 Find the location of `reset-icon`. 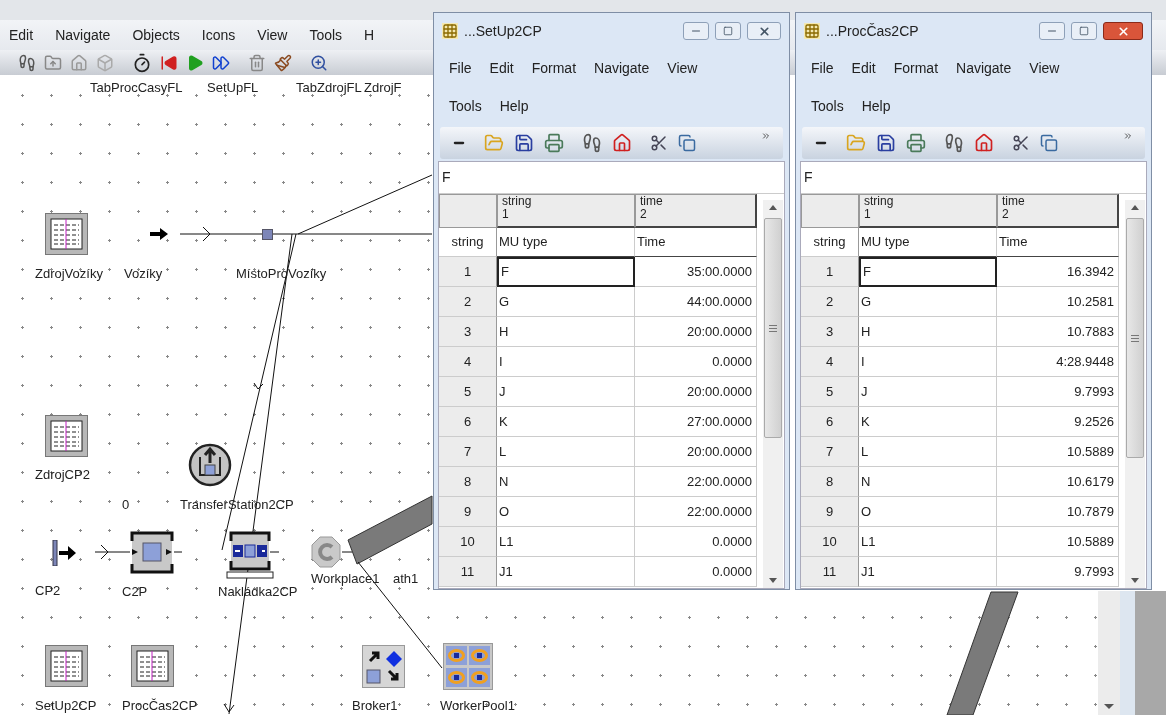

reset-icon is located at coordinates (169, 62).